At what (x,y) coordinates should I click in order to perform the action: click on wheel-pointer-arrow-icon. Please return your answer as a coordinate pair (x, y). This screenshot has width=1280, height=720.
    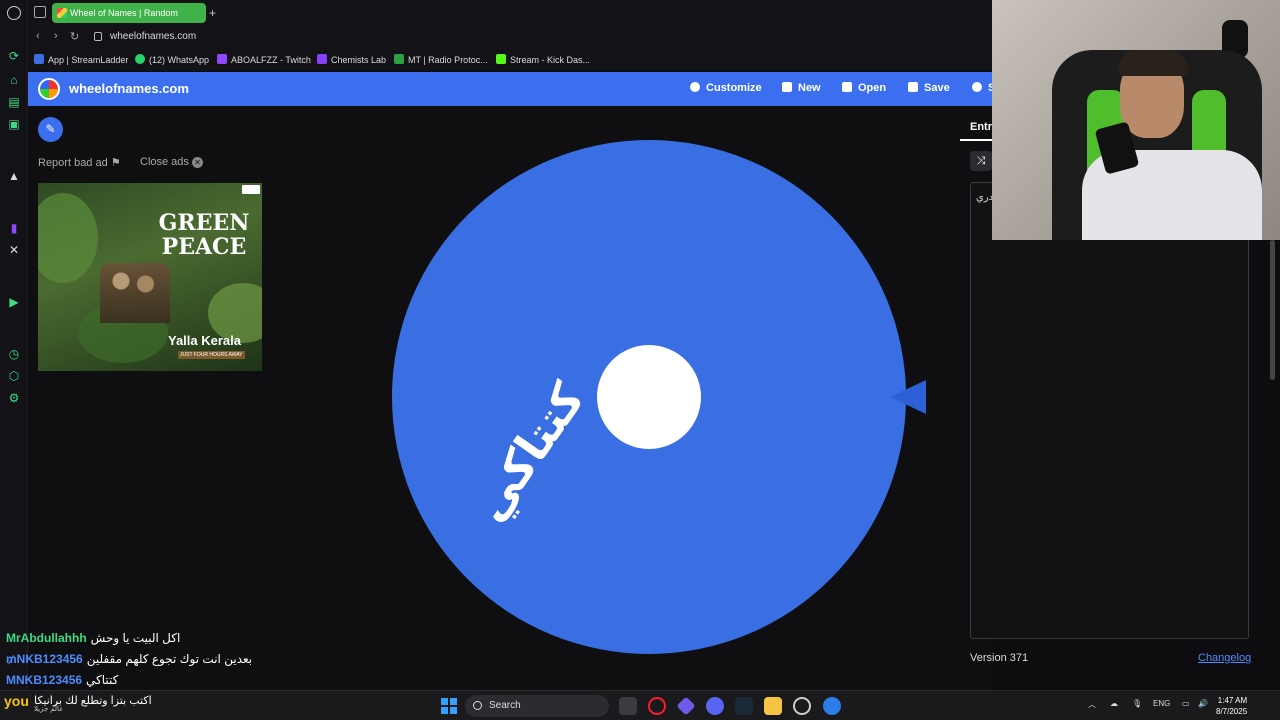
    Looking at the image, I should click on (908, 397).